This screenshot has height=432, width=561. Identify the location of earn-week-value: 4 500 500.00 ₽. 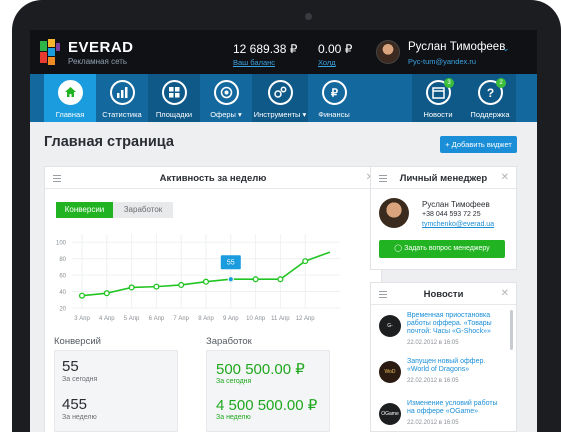
(267, 405).